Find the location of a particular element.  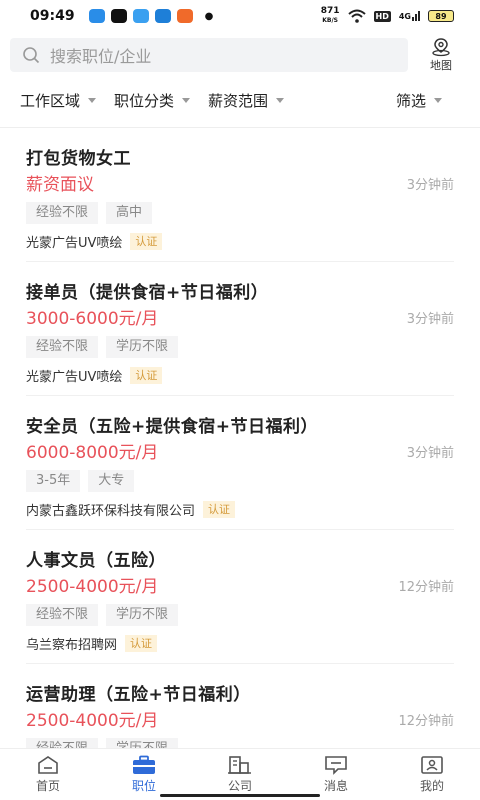

status-indicators: 871 KB/S HD 4G 89 is located at coordinates (387, 16).